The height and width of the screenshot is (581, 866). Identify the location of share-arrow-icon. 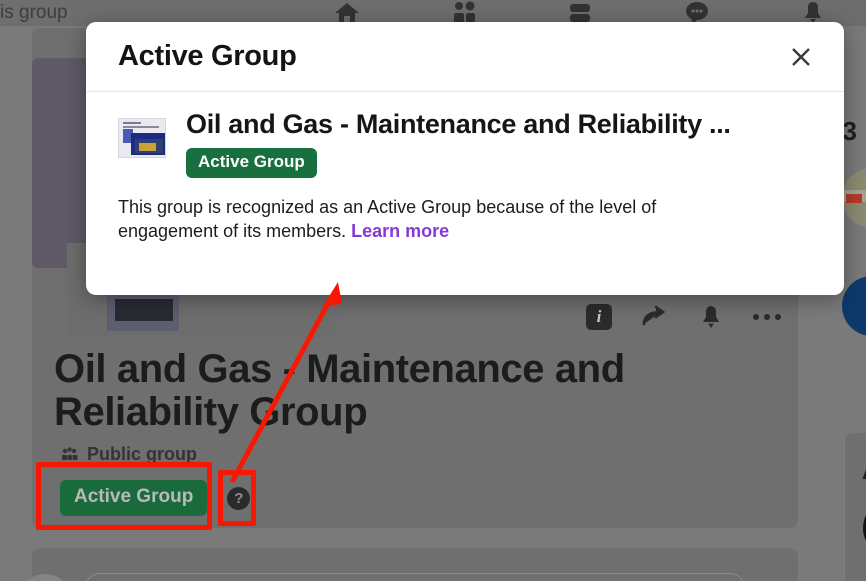
(655, 317).